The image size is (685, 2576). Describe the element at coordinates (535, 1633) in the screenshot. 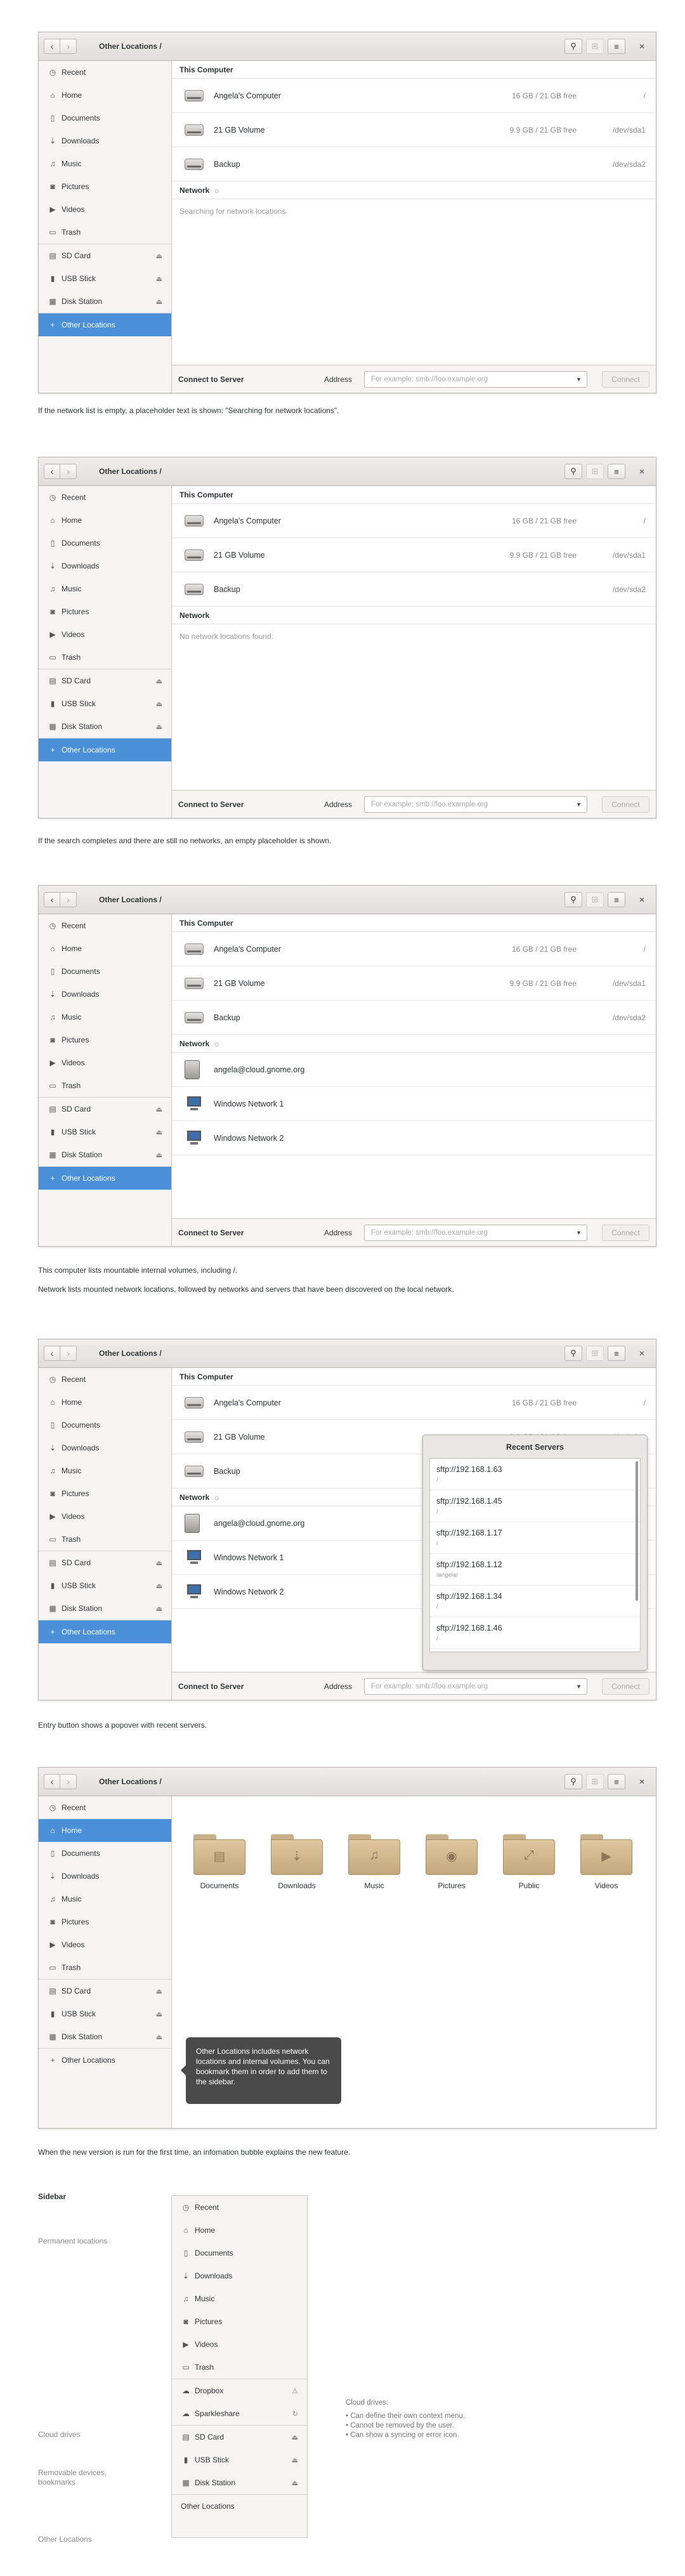

I see `recent-server-item: sftp://192.168.1.46 /` at that location.